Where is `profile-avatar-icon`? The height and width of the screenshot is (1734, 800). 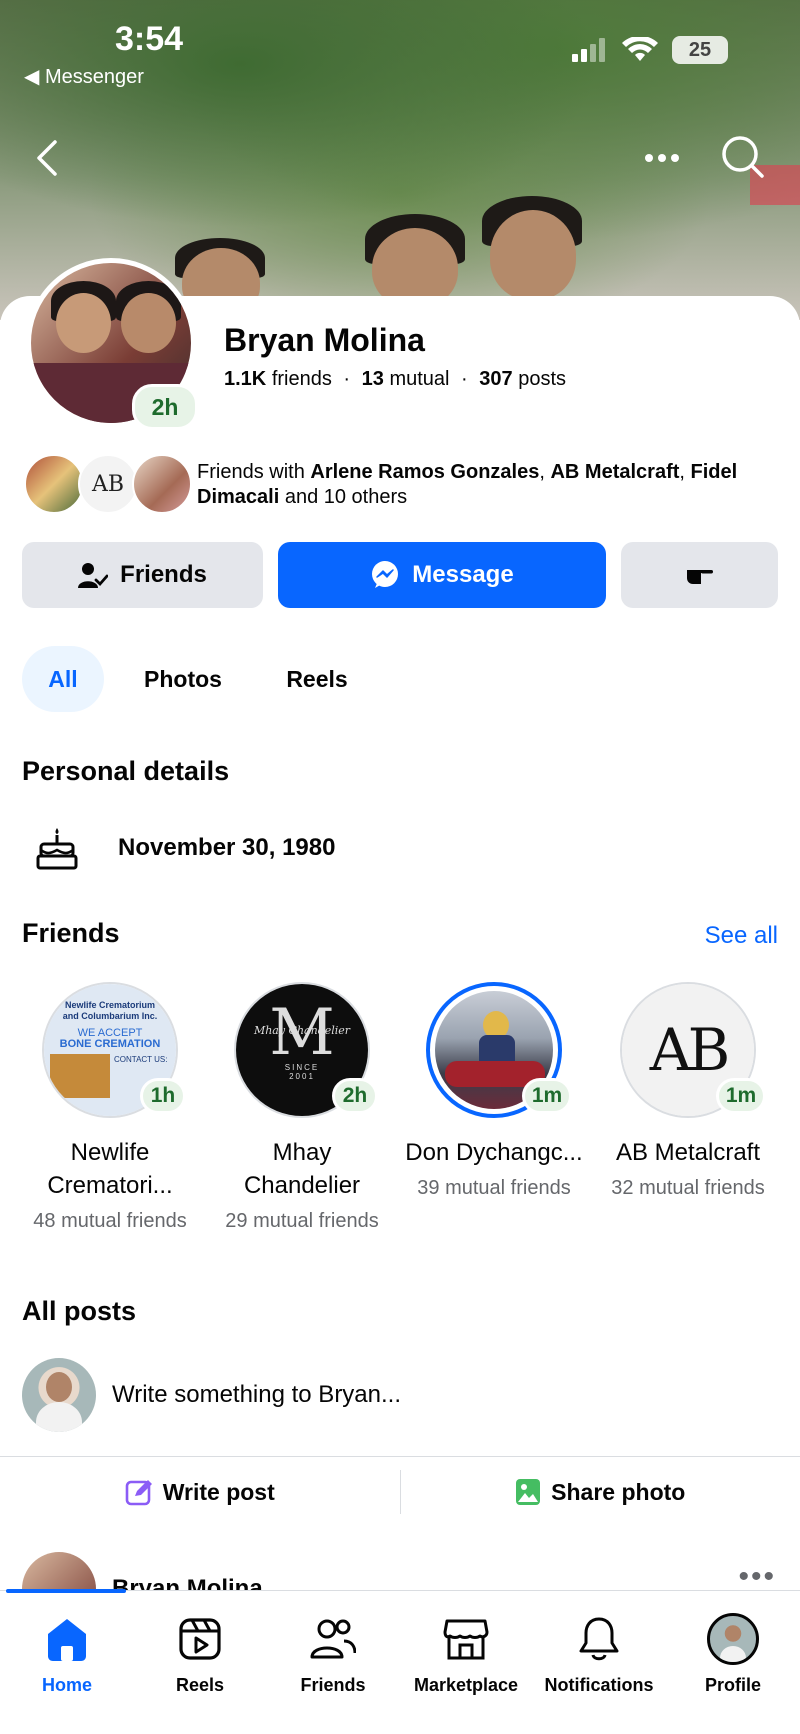
profile-avatar-icon is located at coordinates (733, 1639).